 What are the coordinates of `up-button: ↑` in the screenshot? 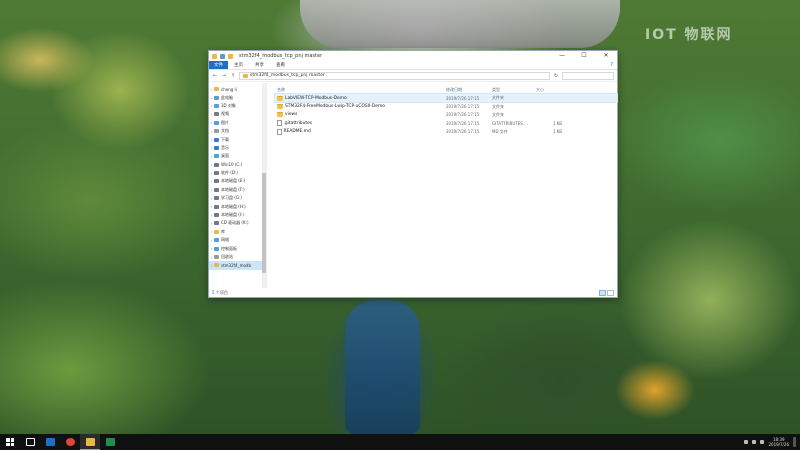 It's located at (233, 76).